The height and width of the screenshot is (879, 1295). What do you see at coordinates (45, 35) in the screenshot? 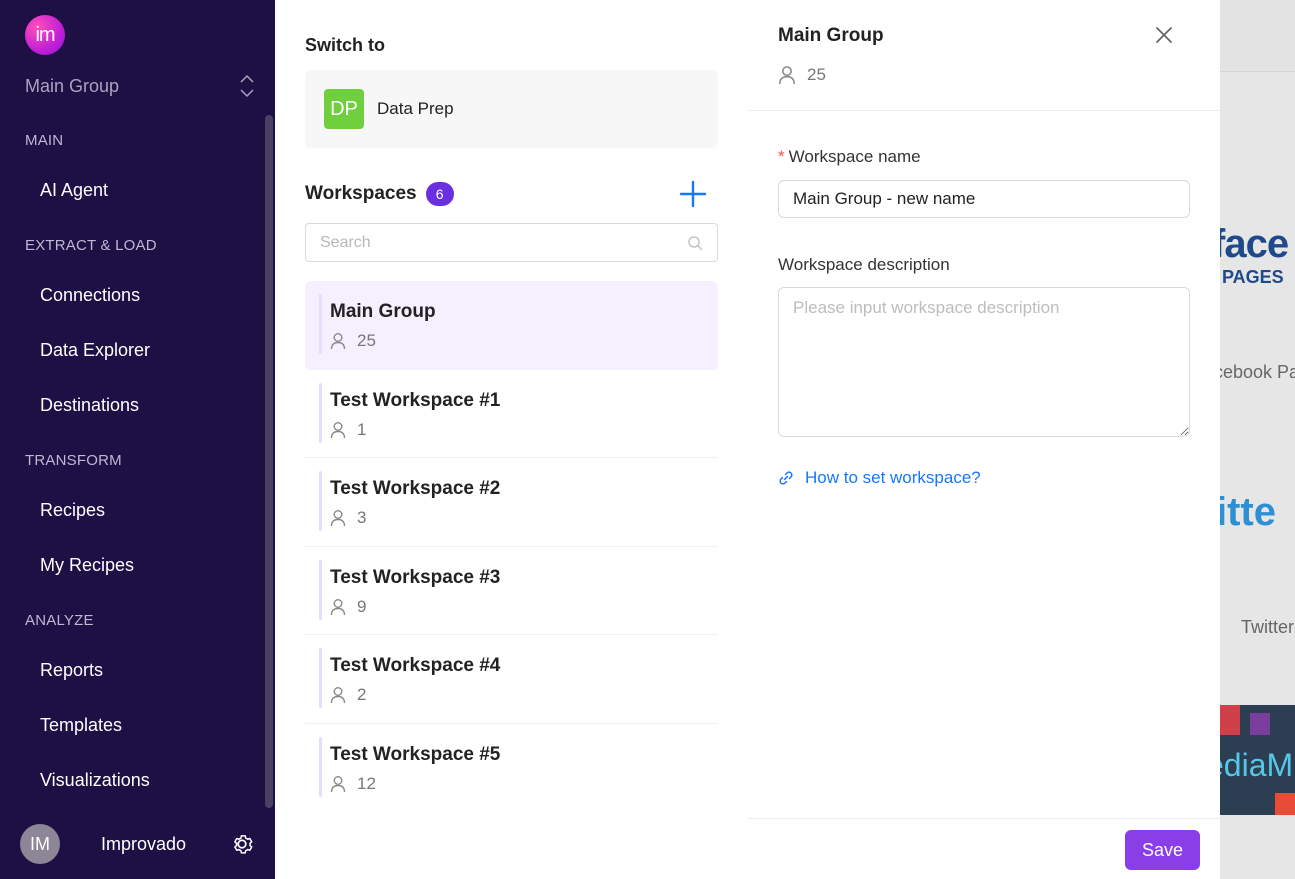
I see `app-logo: im` at bounding box center [45, 35].